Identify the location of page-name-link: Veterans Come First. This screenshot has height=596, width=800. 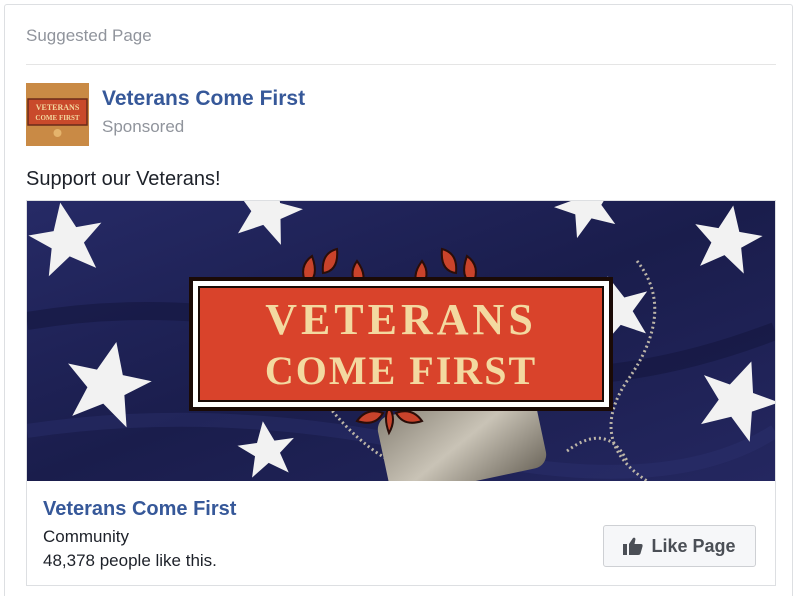
(203, 99).